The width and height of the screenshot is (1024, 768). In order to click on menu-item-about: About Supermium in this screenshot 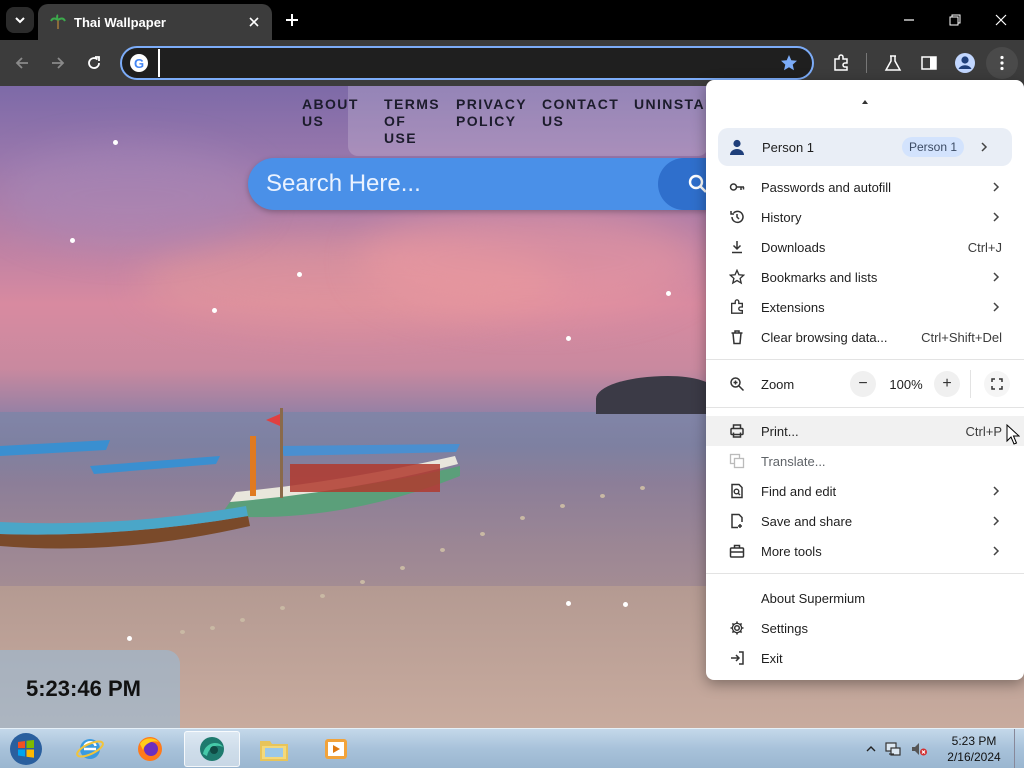, I will do `click(865, 598)`.